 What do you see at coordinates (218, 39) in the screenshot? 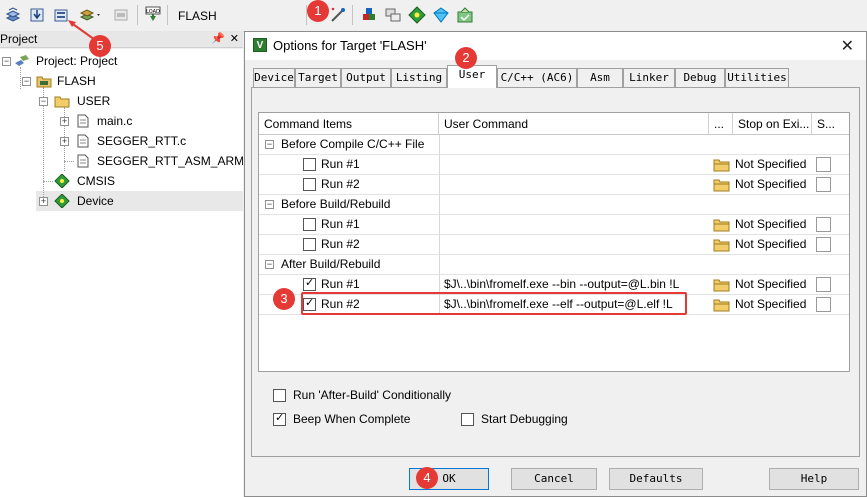
I see `pin-icon: 📌` at bounding box center [218, 39].